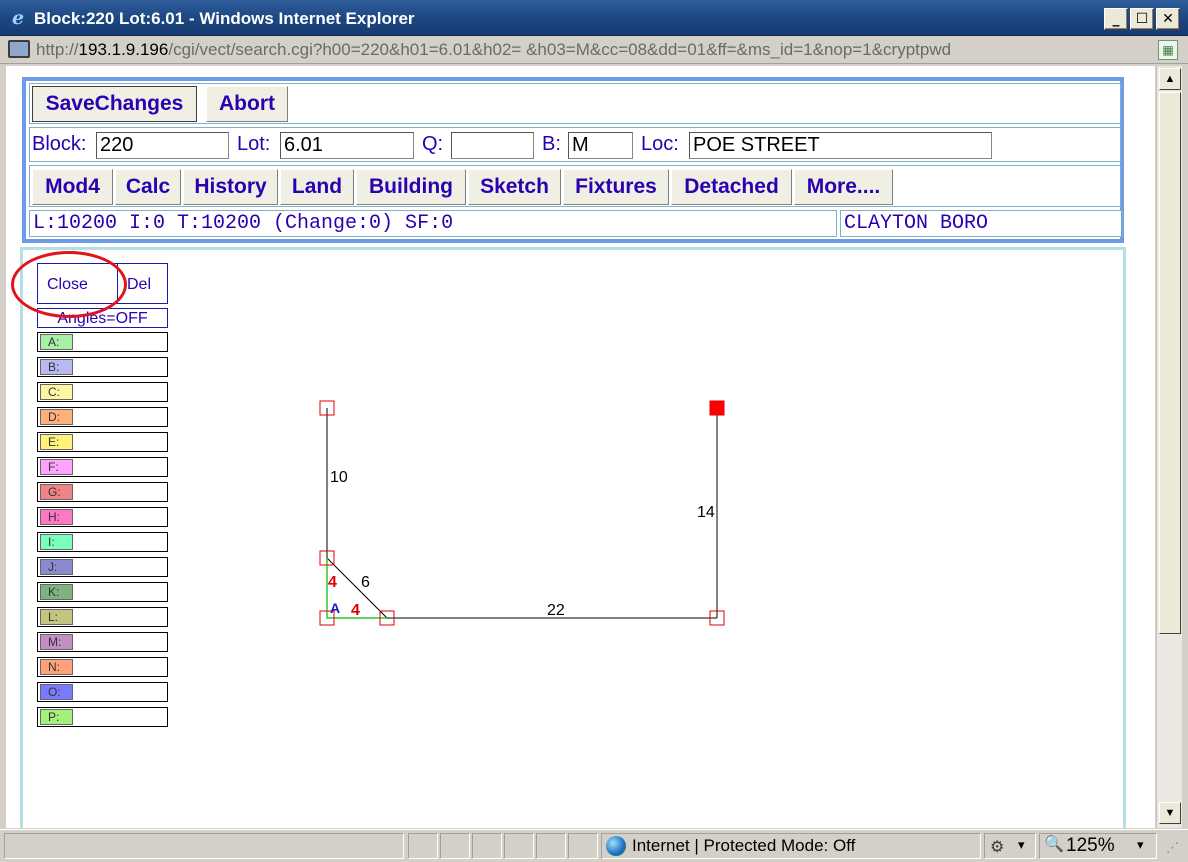  Describe the element at coordinates (56, 667) in the screenshot. I see `layer-label: N:` at that location.